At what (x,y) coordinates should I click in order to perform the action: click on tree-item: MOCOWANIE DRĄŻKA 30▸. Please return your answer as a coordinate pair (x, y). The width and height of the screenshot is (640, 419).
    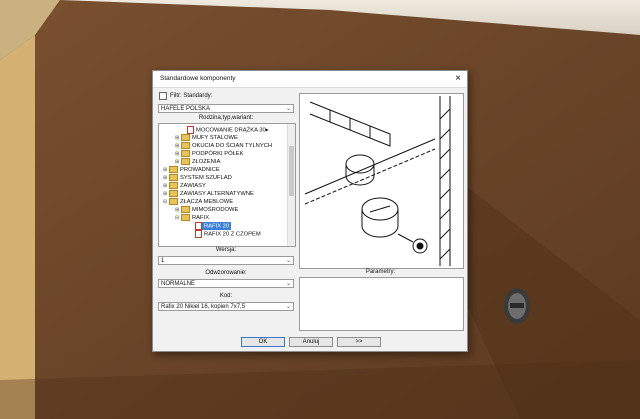
    Looking at the image, I should click on (228, 130).